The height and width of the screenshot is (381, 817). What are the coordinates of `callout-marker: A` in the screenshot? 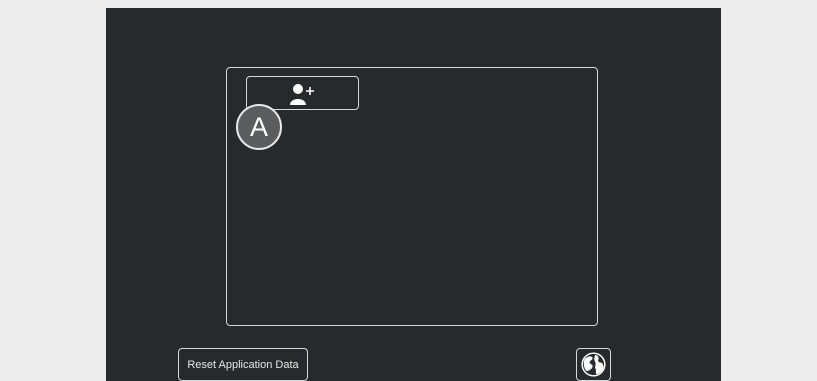 It's located at (259, 127).